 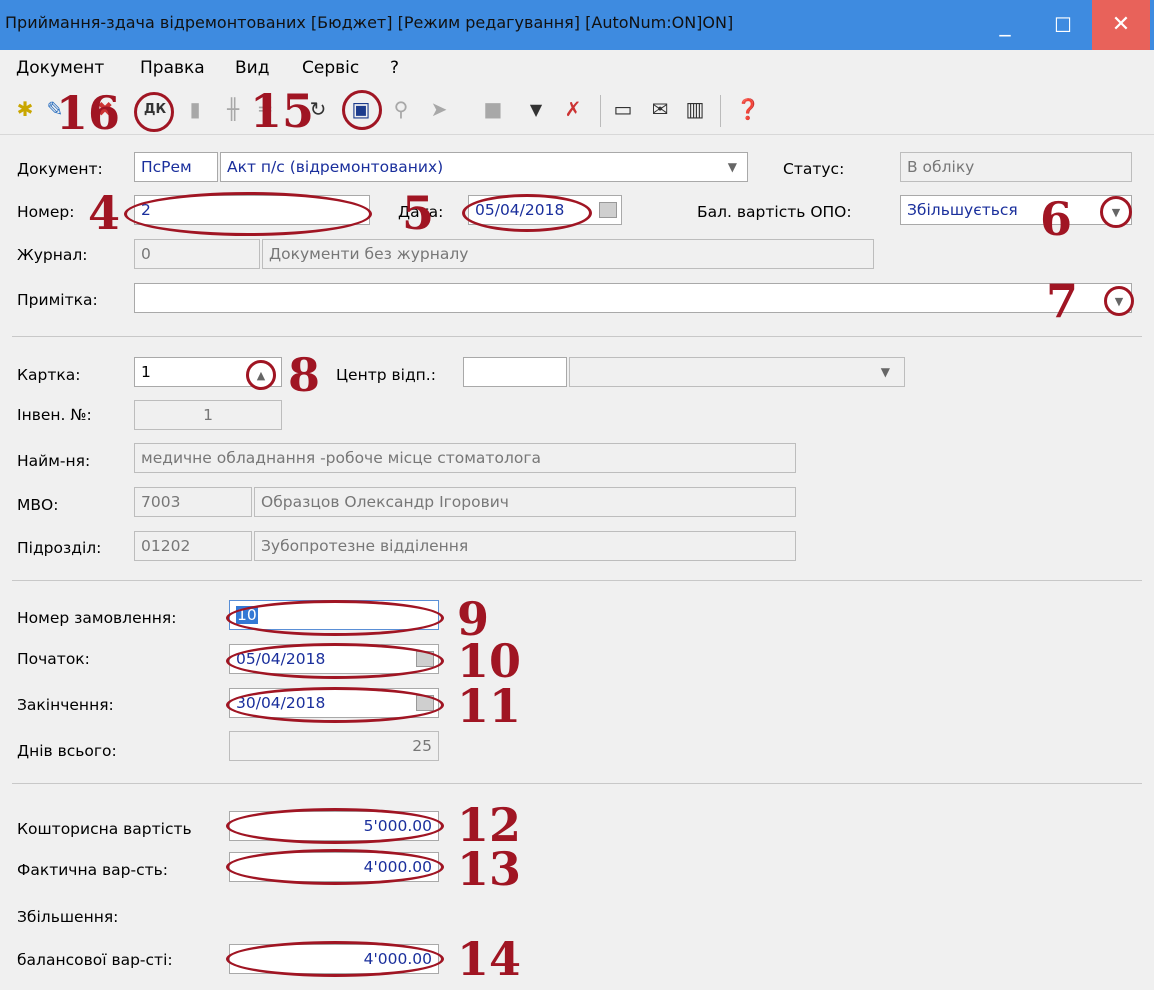 What do you see at coordinates (38, 505) in the screenshot?
I see `mvo-label: МВО:` at bounding box center [38, 505].